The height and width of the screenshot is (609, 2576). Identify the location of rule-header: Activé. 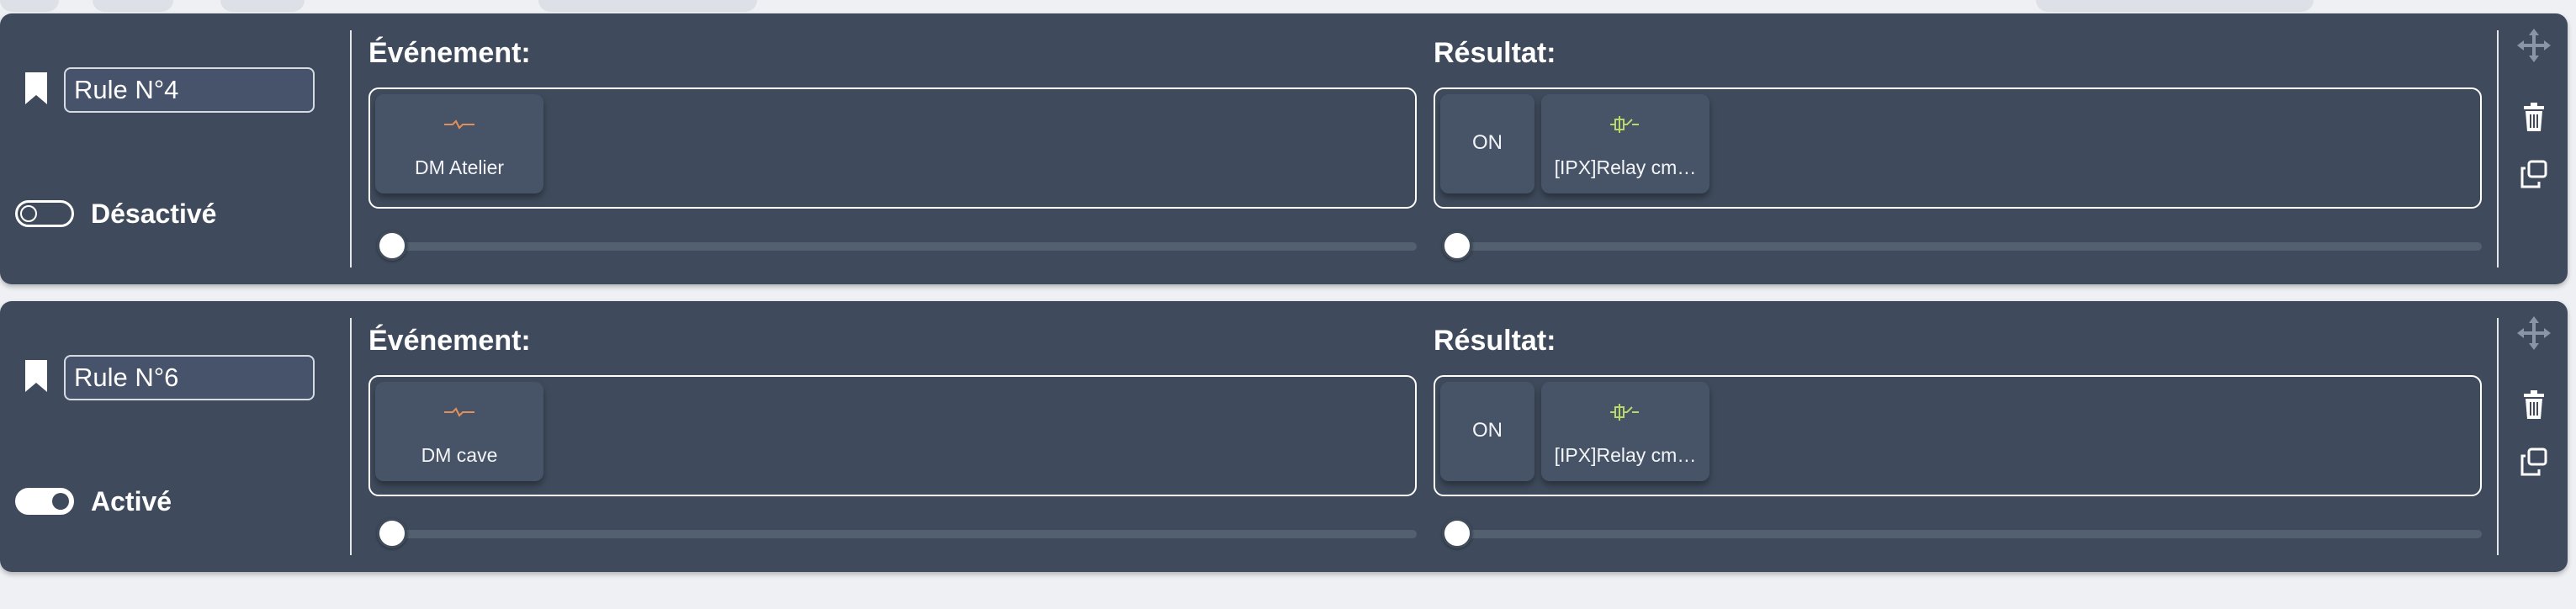
(175, 437).